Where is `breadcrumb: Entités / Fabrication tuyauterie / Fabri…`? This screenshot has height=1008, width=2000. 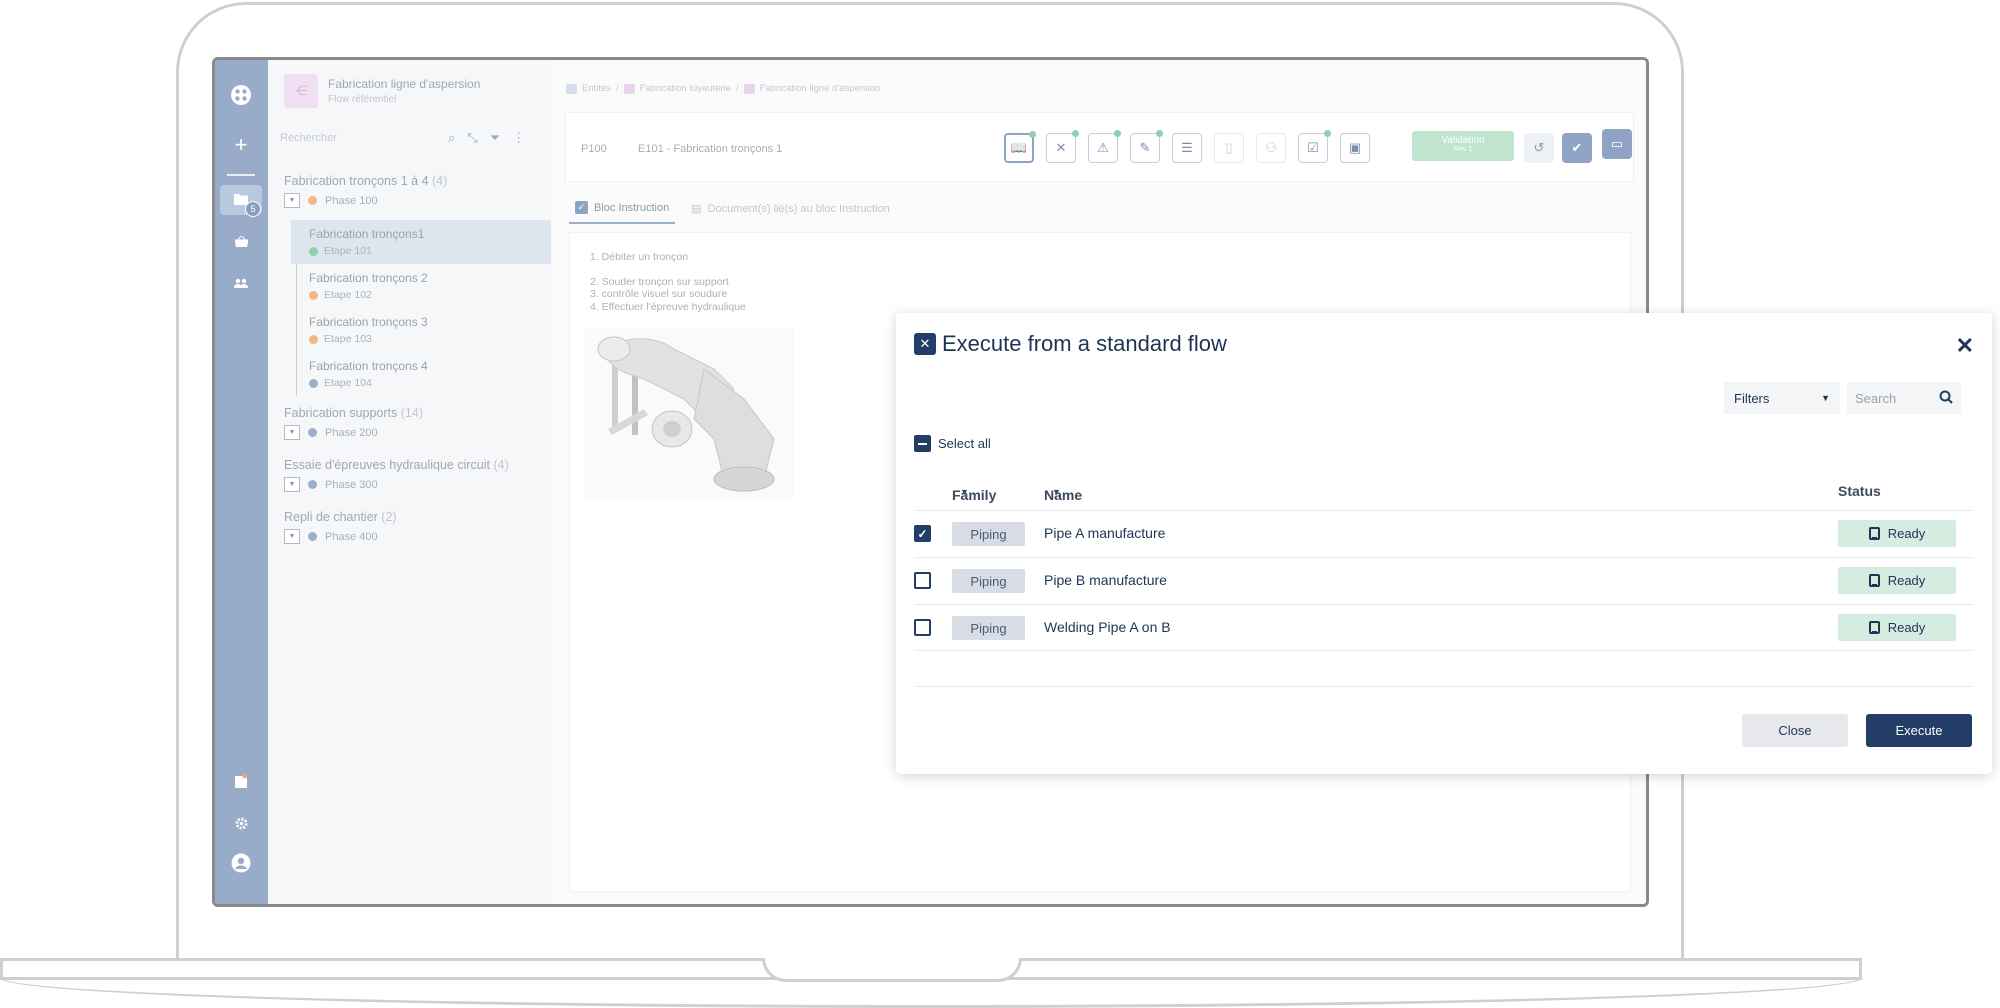 breadcrumb: Entités / Fabrication tuyauterie / Fabri… is located at coordinates (723, 88).